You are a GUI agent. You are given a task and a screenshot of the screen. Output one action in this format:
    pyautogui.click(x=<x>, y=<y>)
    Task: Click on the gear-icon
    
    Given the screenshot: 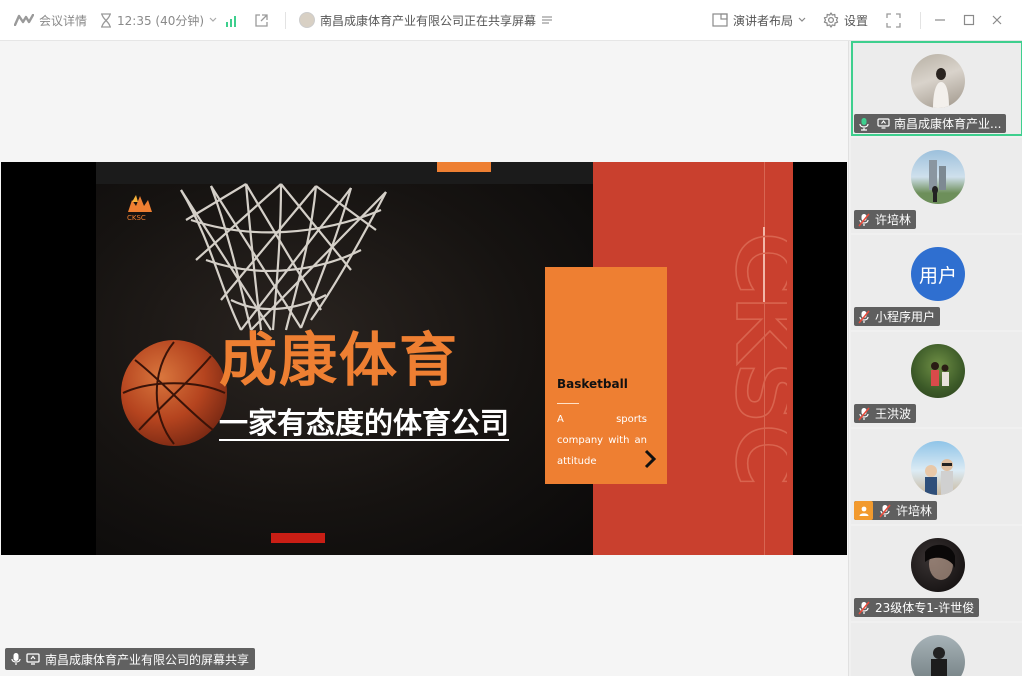 What is the action you would take?
    pyautogui.click(x=831, y=20)
    